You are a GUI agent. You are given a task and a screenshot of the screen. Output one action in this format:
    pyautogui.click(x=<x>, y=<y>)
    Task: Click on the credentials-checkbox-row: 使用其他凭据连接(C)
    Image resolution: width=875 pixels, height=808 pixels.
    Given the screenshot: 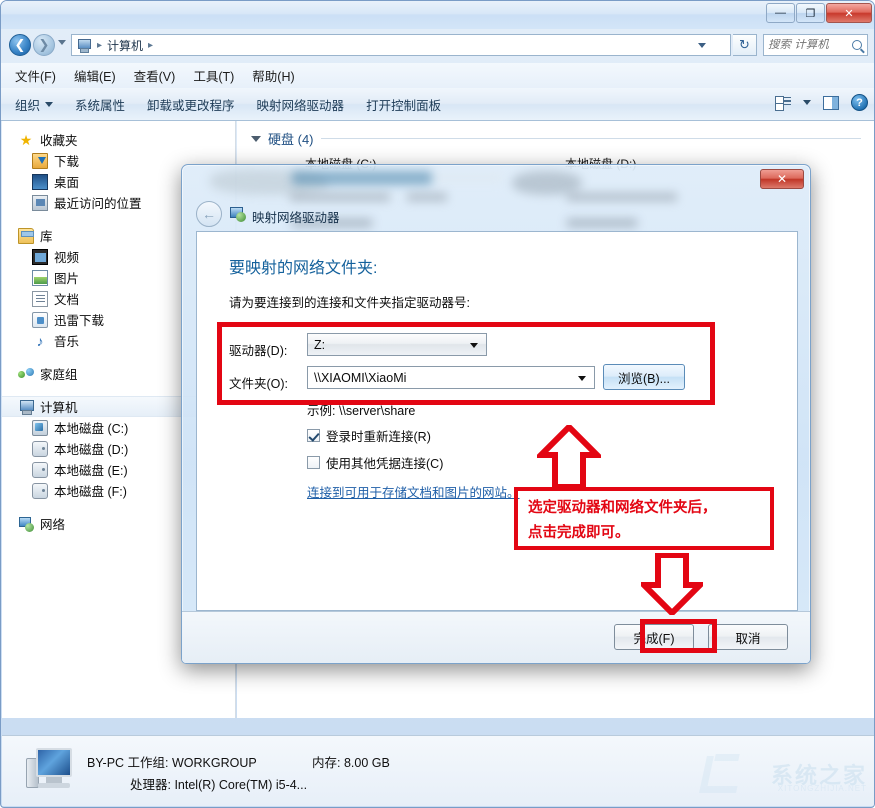 What is the action you would take?
    pyautogui.click(x=375, y=462)
    